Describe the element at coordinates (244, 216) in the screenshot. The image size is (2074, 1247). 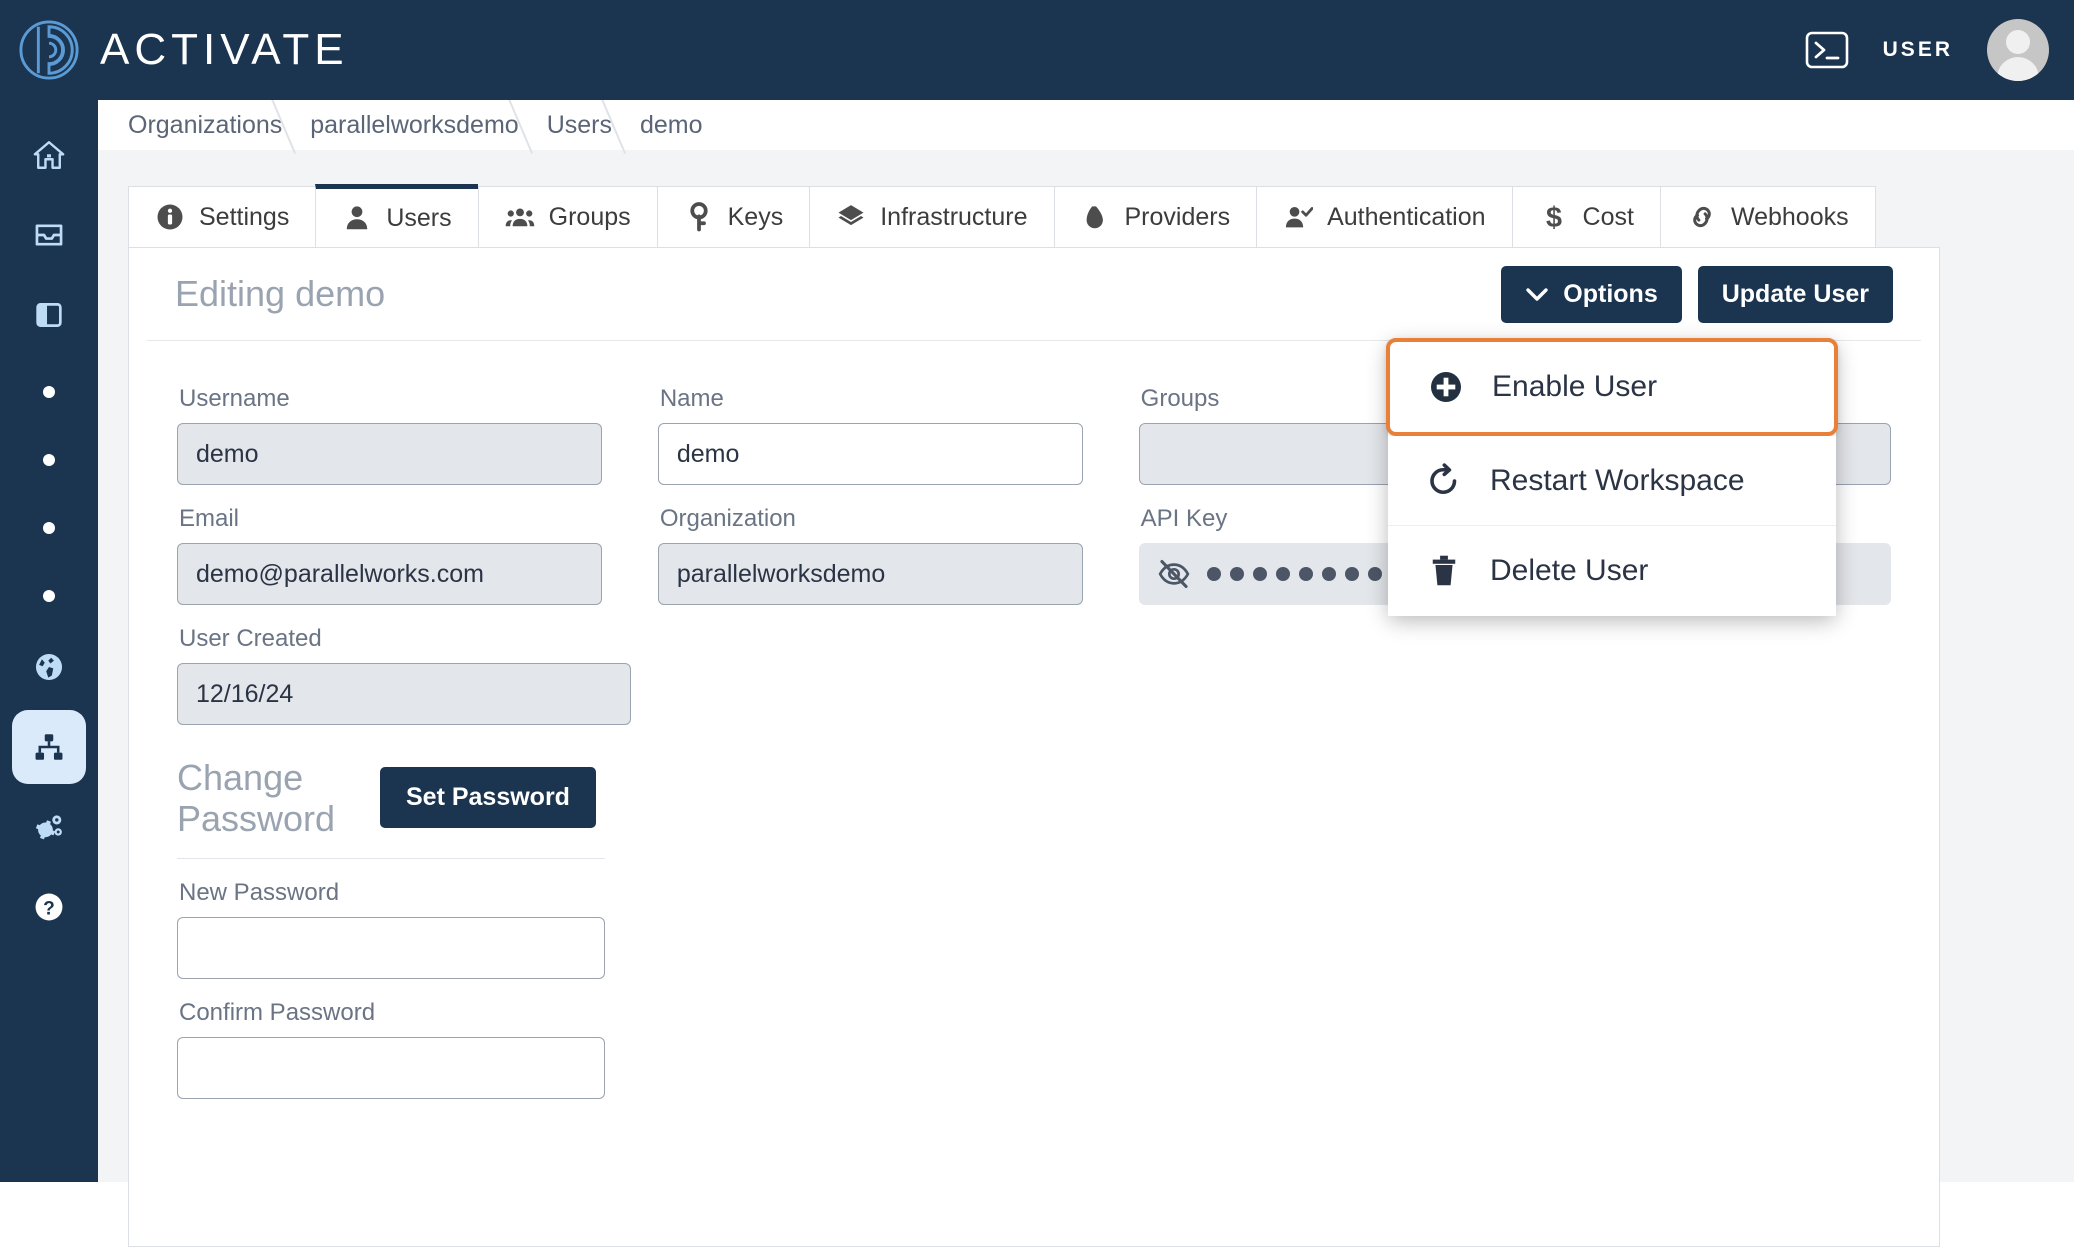
I see `tab-label: Settings` at that location.